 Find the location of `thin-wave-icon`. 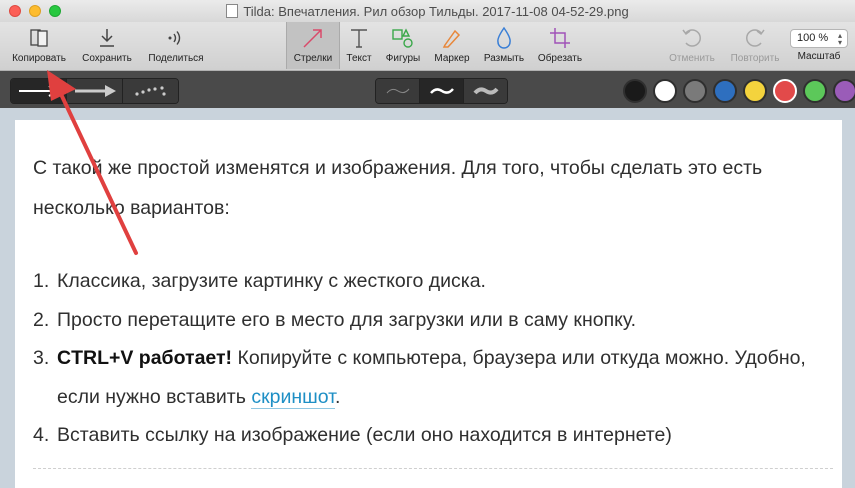

thin-wave-icon is located at coordinates (397, 91).